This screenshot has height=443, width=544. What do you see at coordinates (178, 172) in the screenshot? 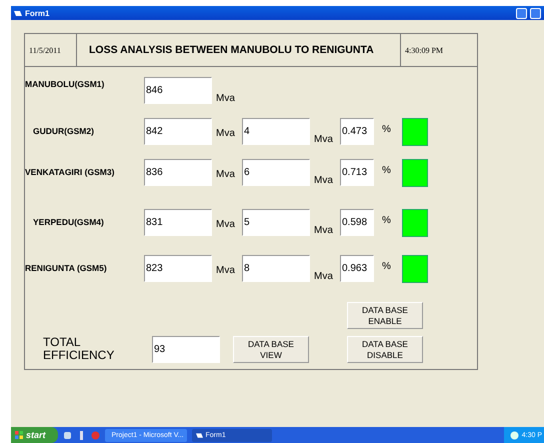
I see `power-field: 836` at bounding box center [178, 172].